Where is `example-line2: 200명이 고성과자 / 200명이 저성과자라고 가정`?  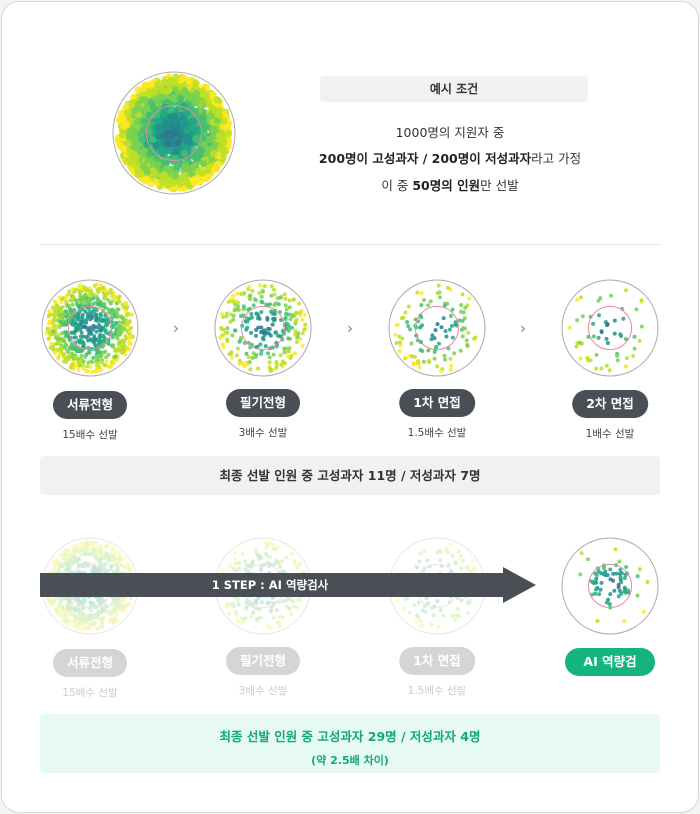
example-line2: 200명이 고성과자 / 200명이 저성과자라고 가정 is located at coordinates (450, 157).